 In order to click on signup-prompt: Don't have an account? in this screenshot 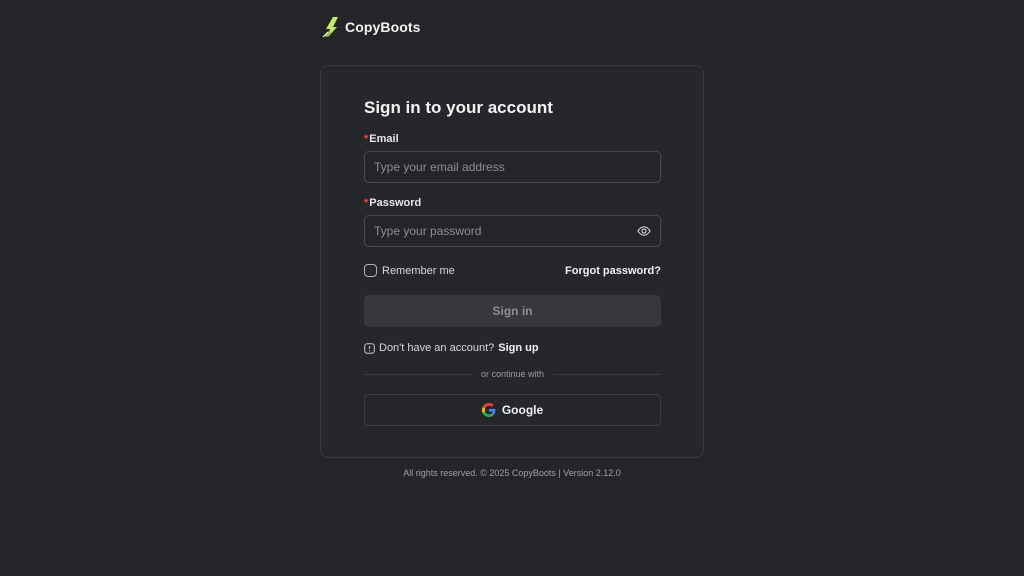, I will do `click(437, 348)`.